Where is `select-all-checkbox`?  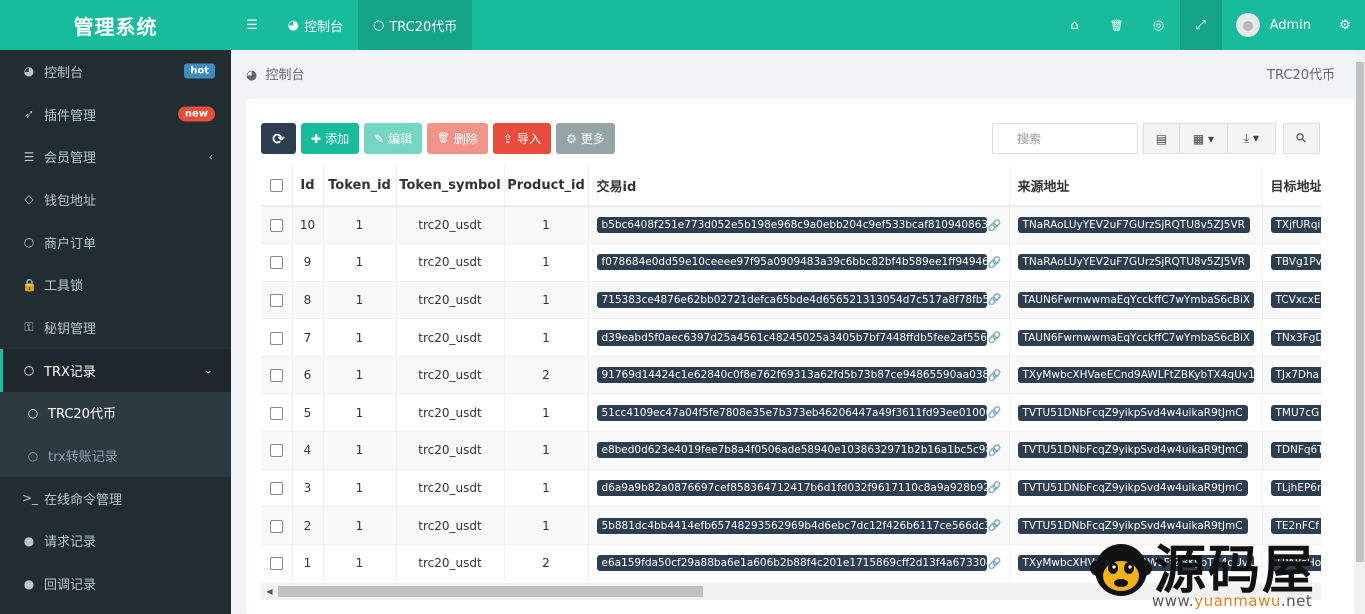 select-all-checkbox is located at coordinates (276, 185).